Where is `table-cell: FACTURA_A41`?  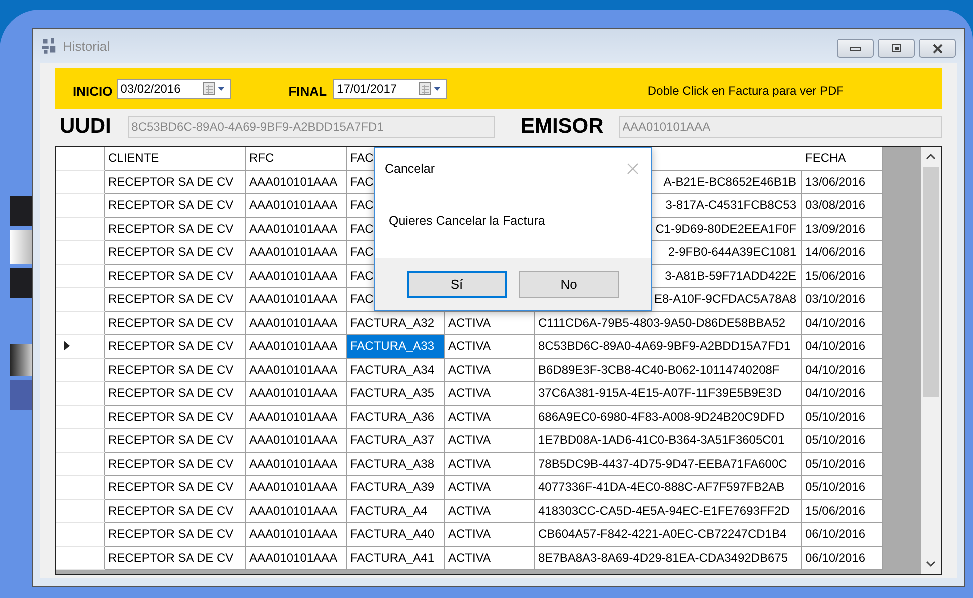 table-cell: FACTURA_A41 is located at coordinates (392, 557).